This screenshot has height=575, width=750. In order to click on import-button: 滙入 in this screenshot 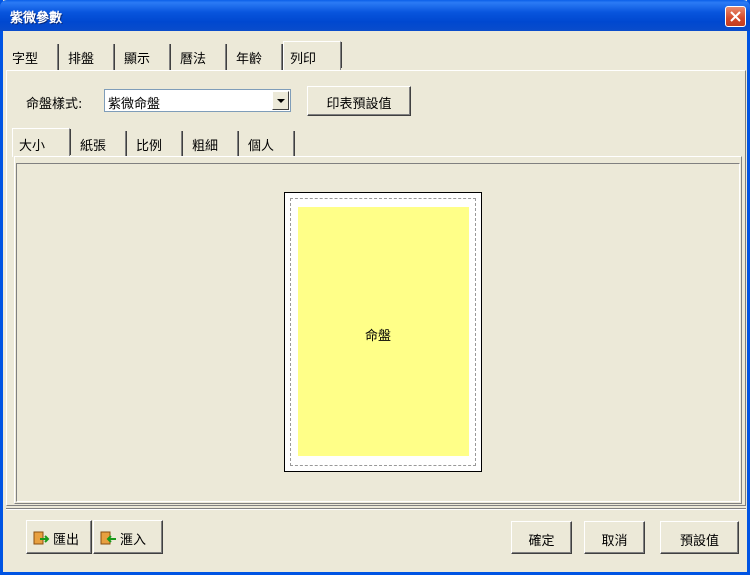, I will do `click(128, 537)`.